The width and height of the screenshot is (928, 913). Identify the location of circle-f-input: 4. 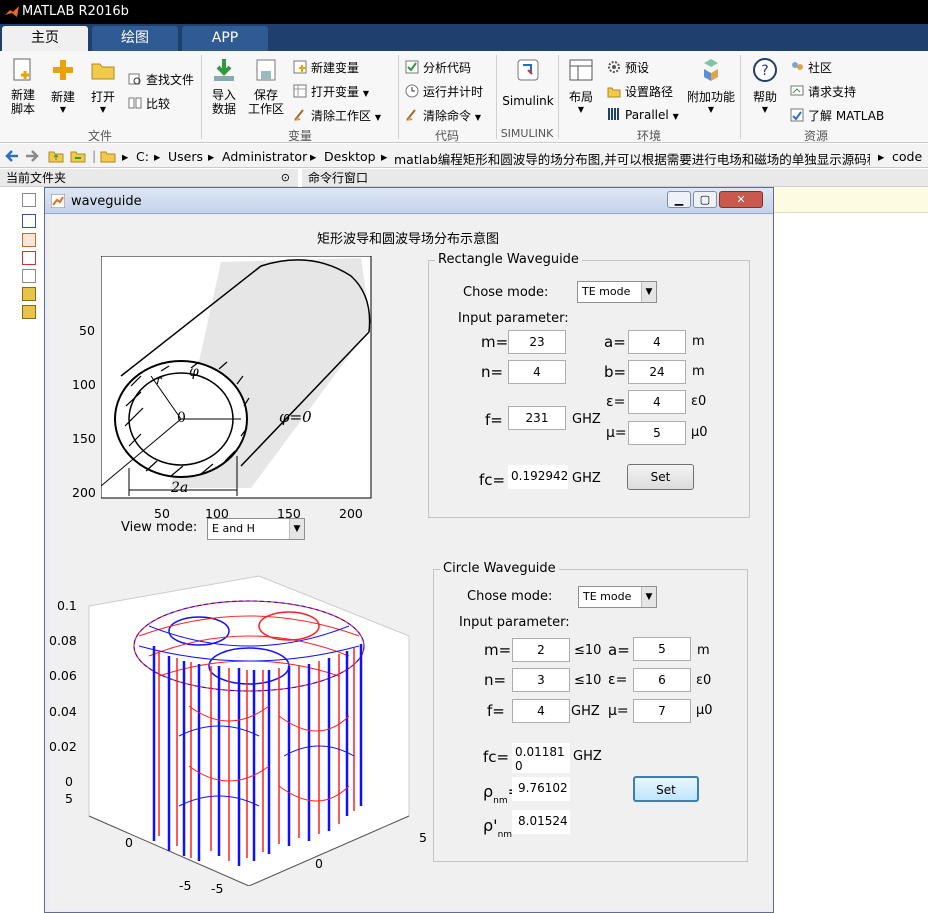
(541, 711).